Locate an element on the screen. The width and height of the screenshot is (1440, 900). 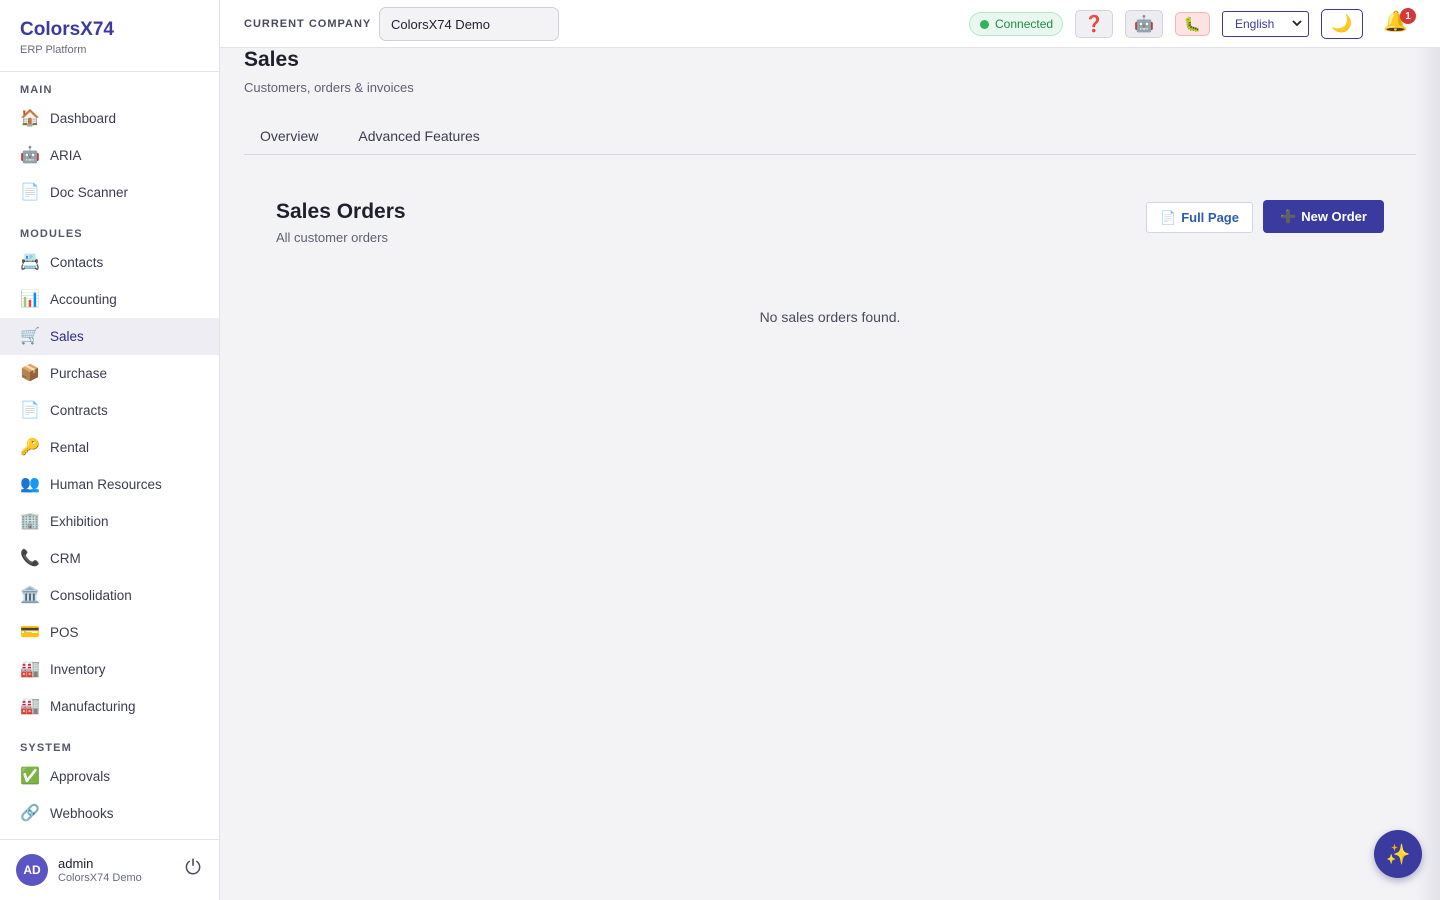
report-bug-button: 🐛 is located at coordinates (1192, 24).